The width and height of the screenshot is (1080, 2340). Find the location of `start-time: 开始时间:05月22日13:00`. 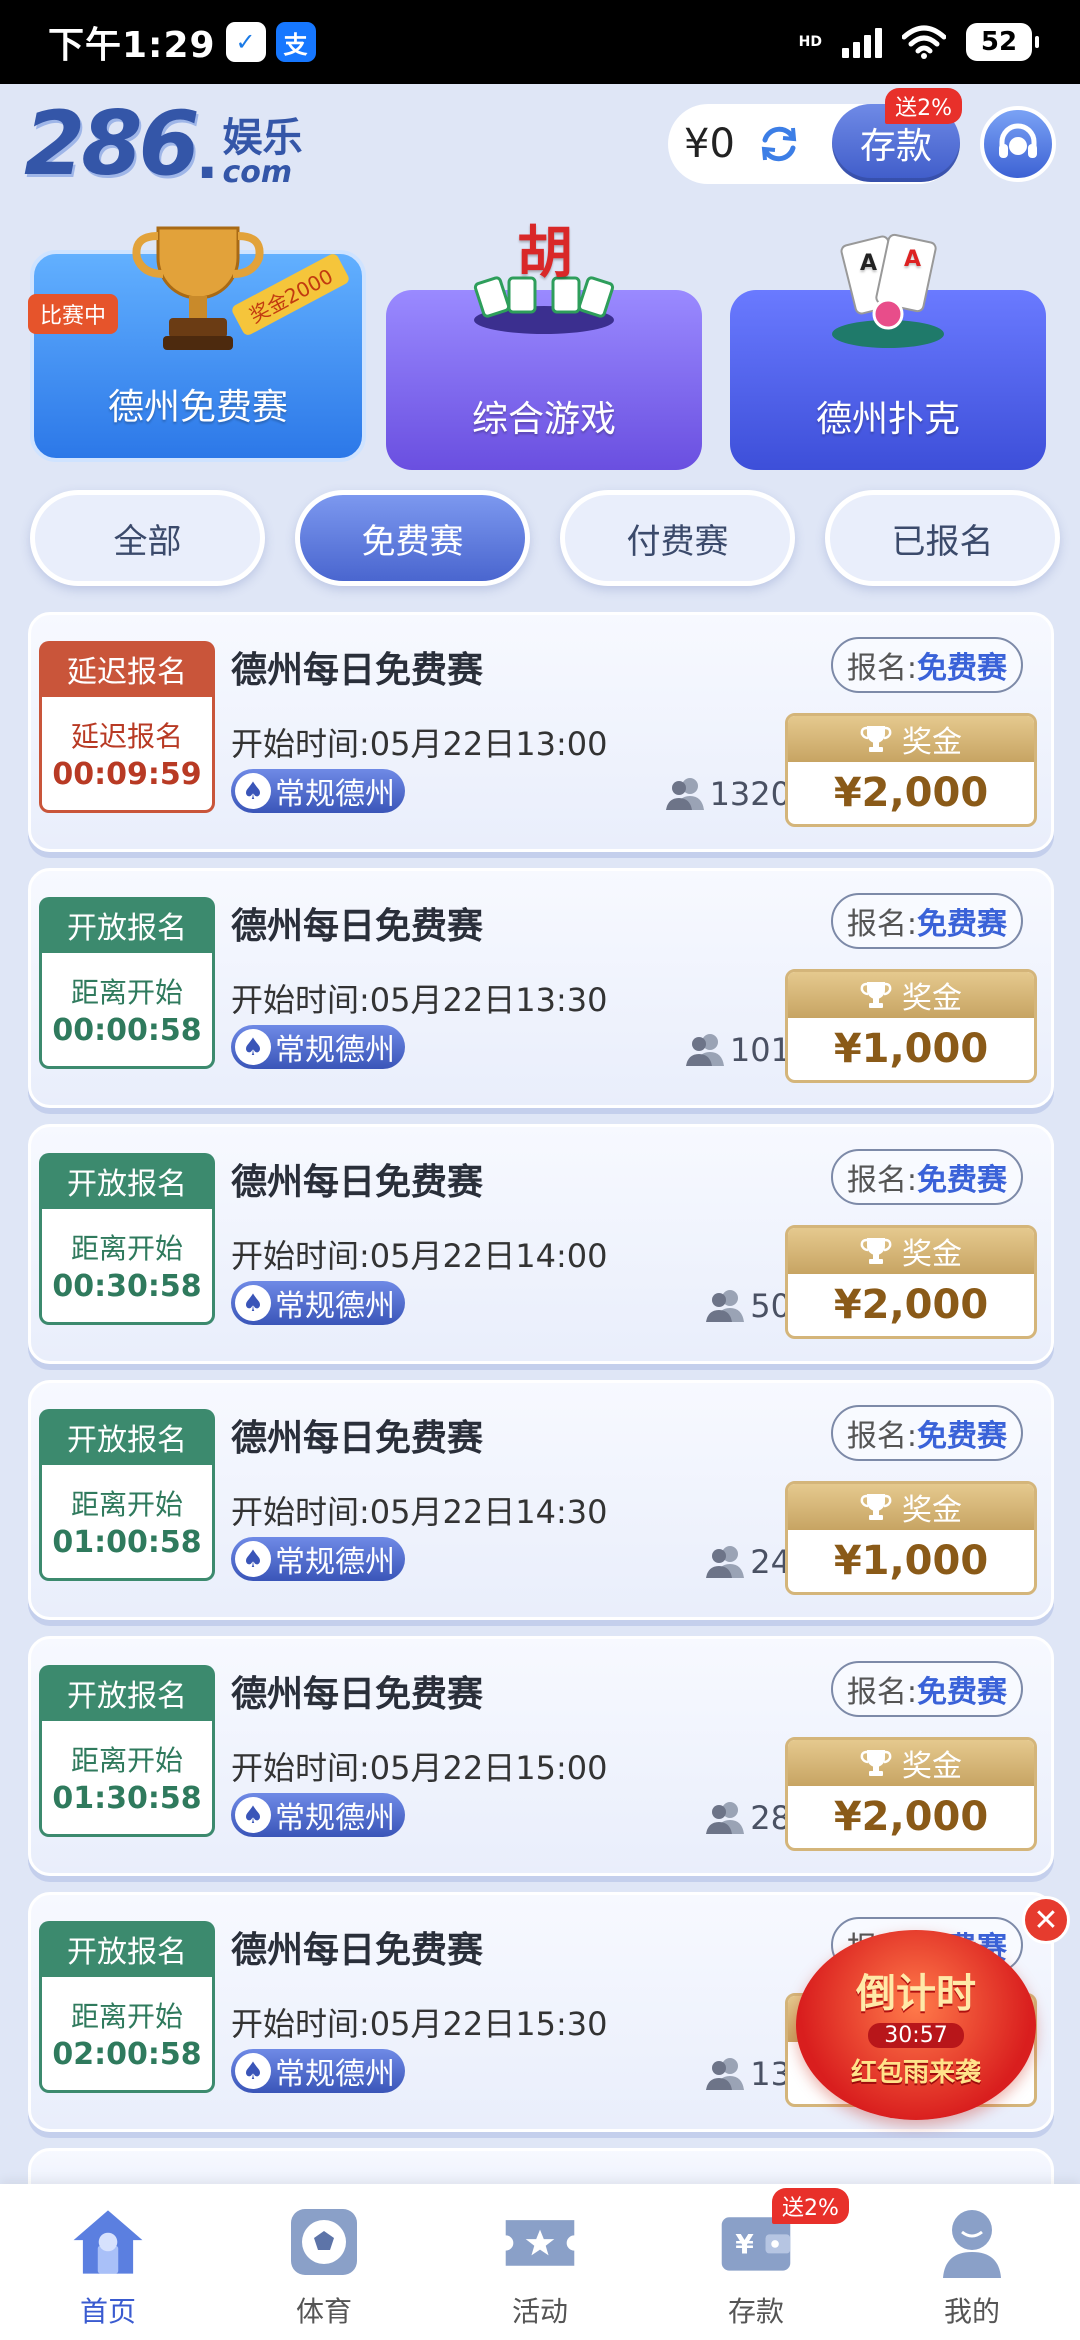

start-time: 开始时间:05月22日13:00 is located at coordinates (419, 744).